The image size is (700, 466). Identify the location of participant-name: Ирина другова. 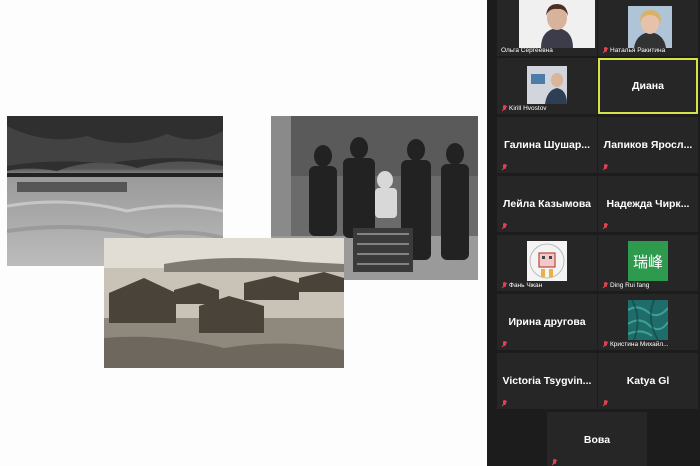
(547, 322).